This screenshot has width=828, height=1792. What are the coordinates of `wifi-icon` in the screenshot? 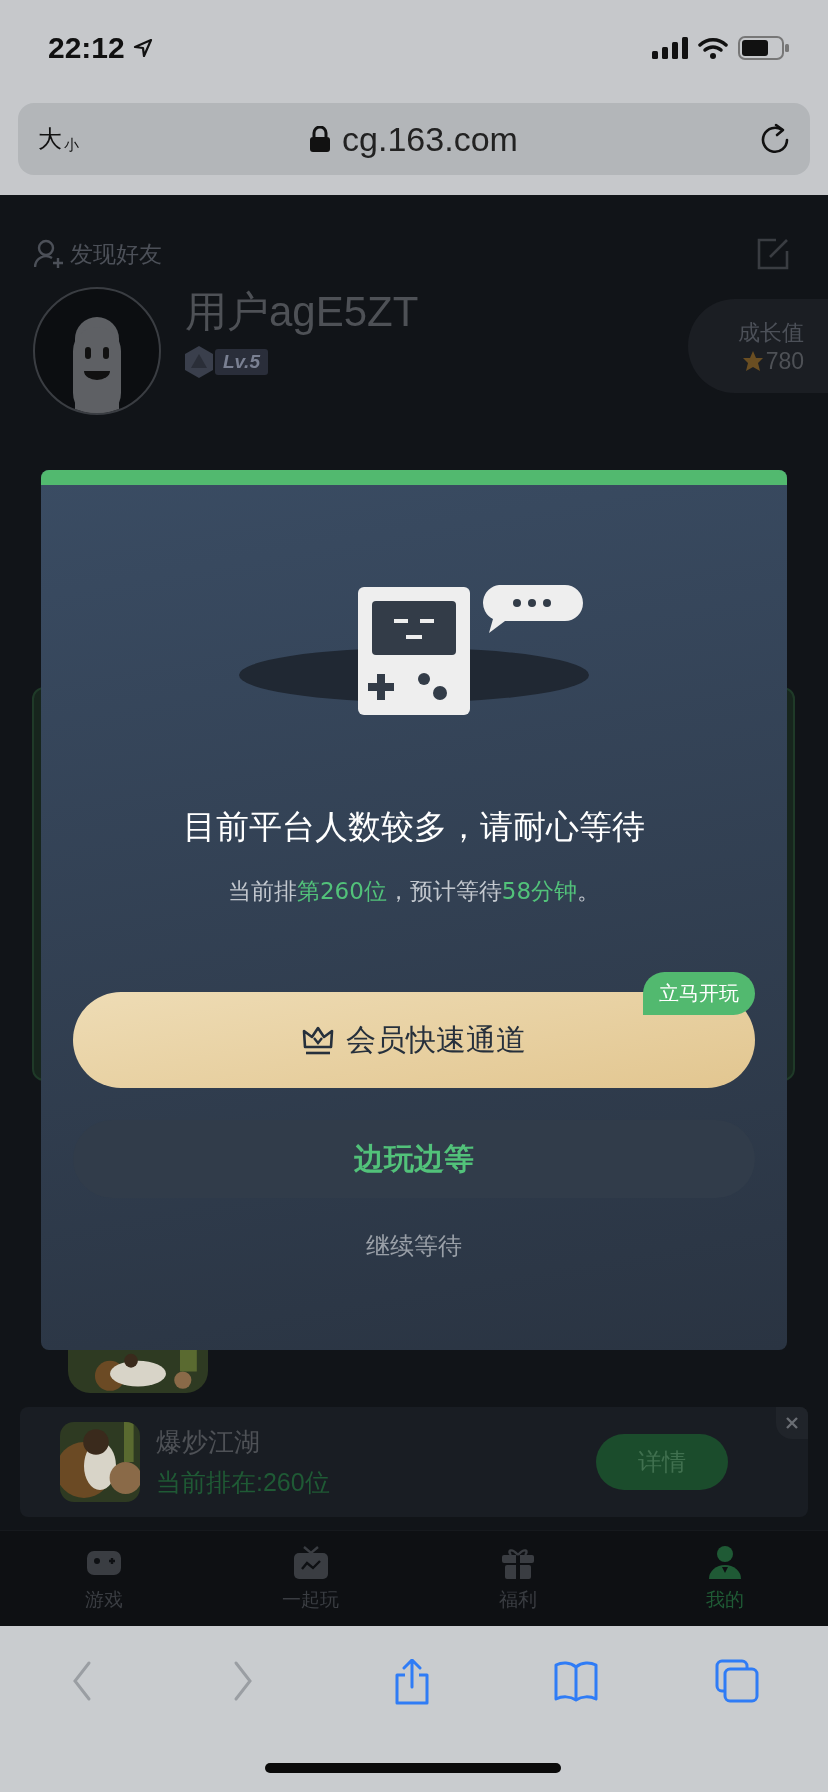 It's located at (713, 47).